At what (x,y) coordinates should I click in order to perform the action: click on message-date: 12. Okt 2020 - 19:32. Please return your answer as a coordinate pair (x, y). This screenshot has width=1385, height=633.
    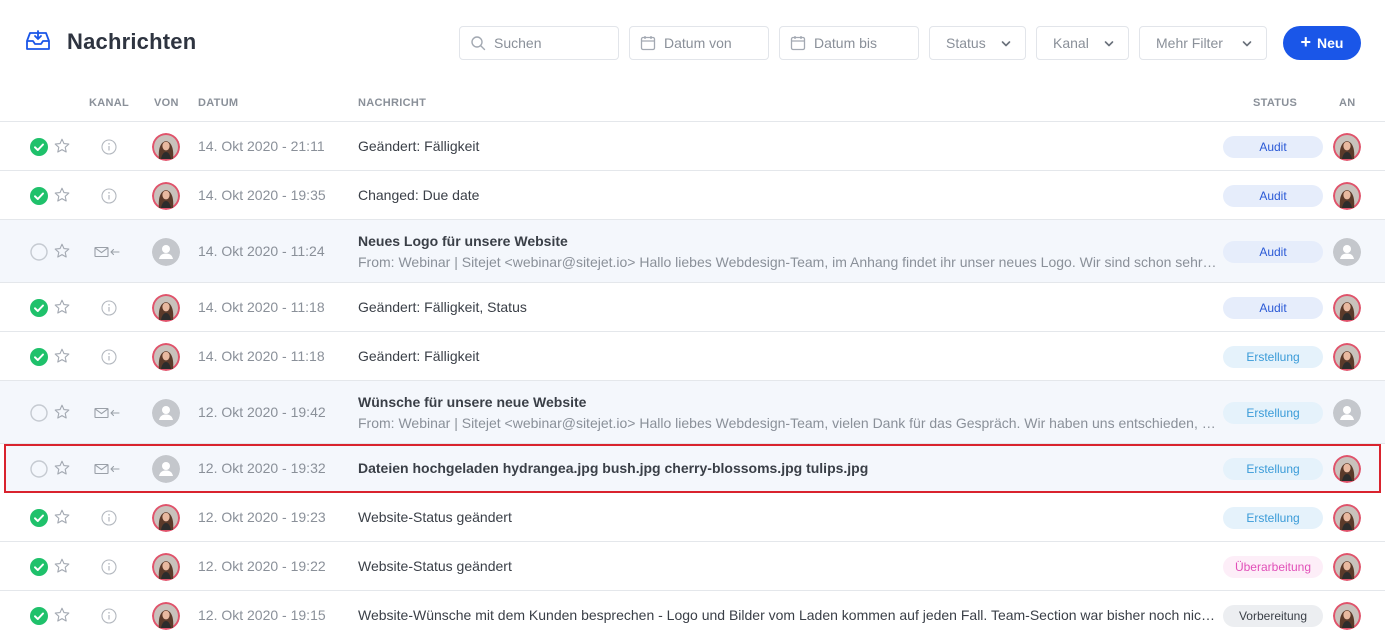
    Looking at the image, I should click on (262, 468).